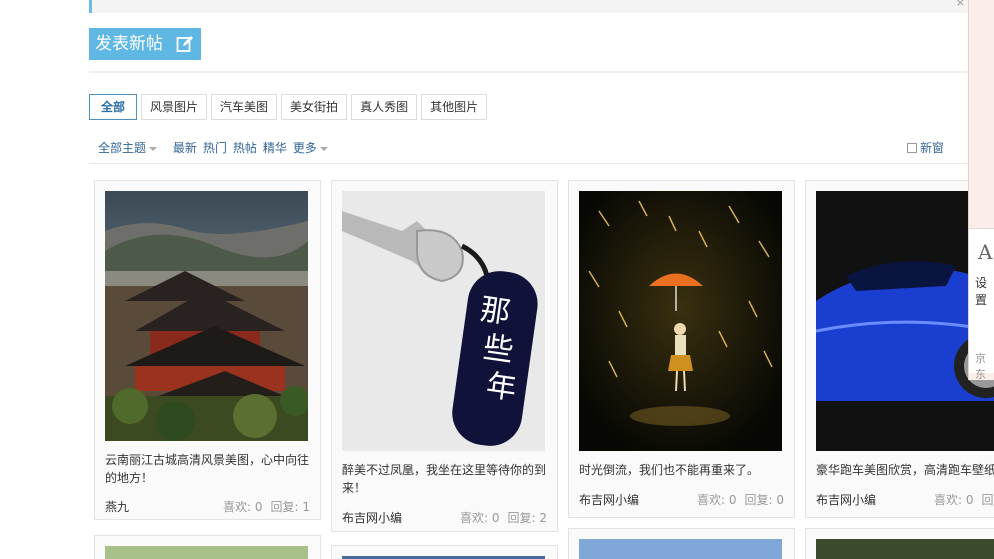  I want to click on keychain-char-1: 那, so click(495, 311).